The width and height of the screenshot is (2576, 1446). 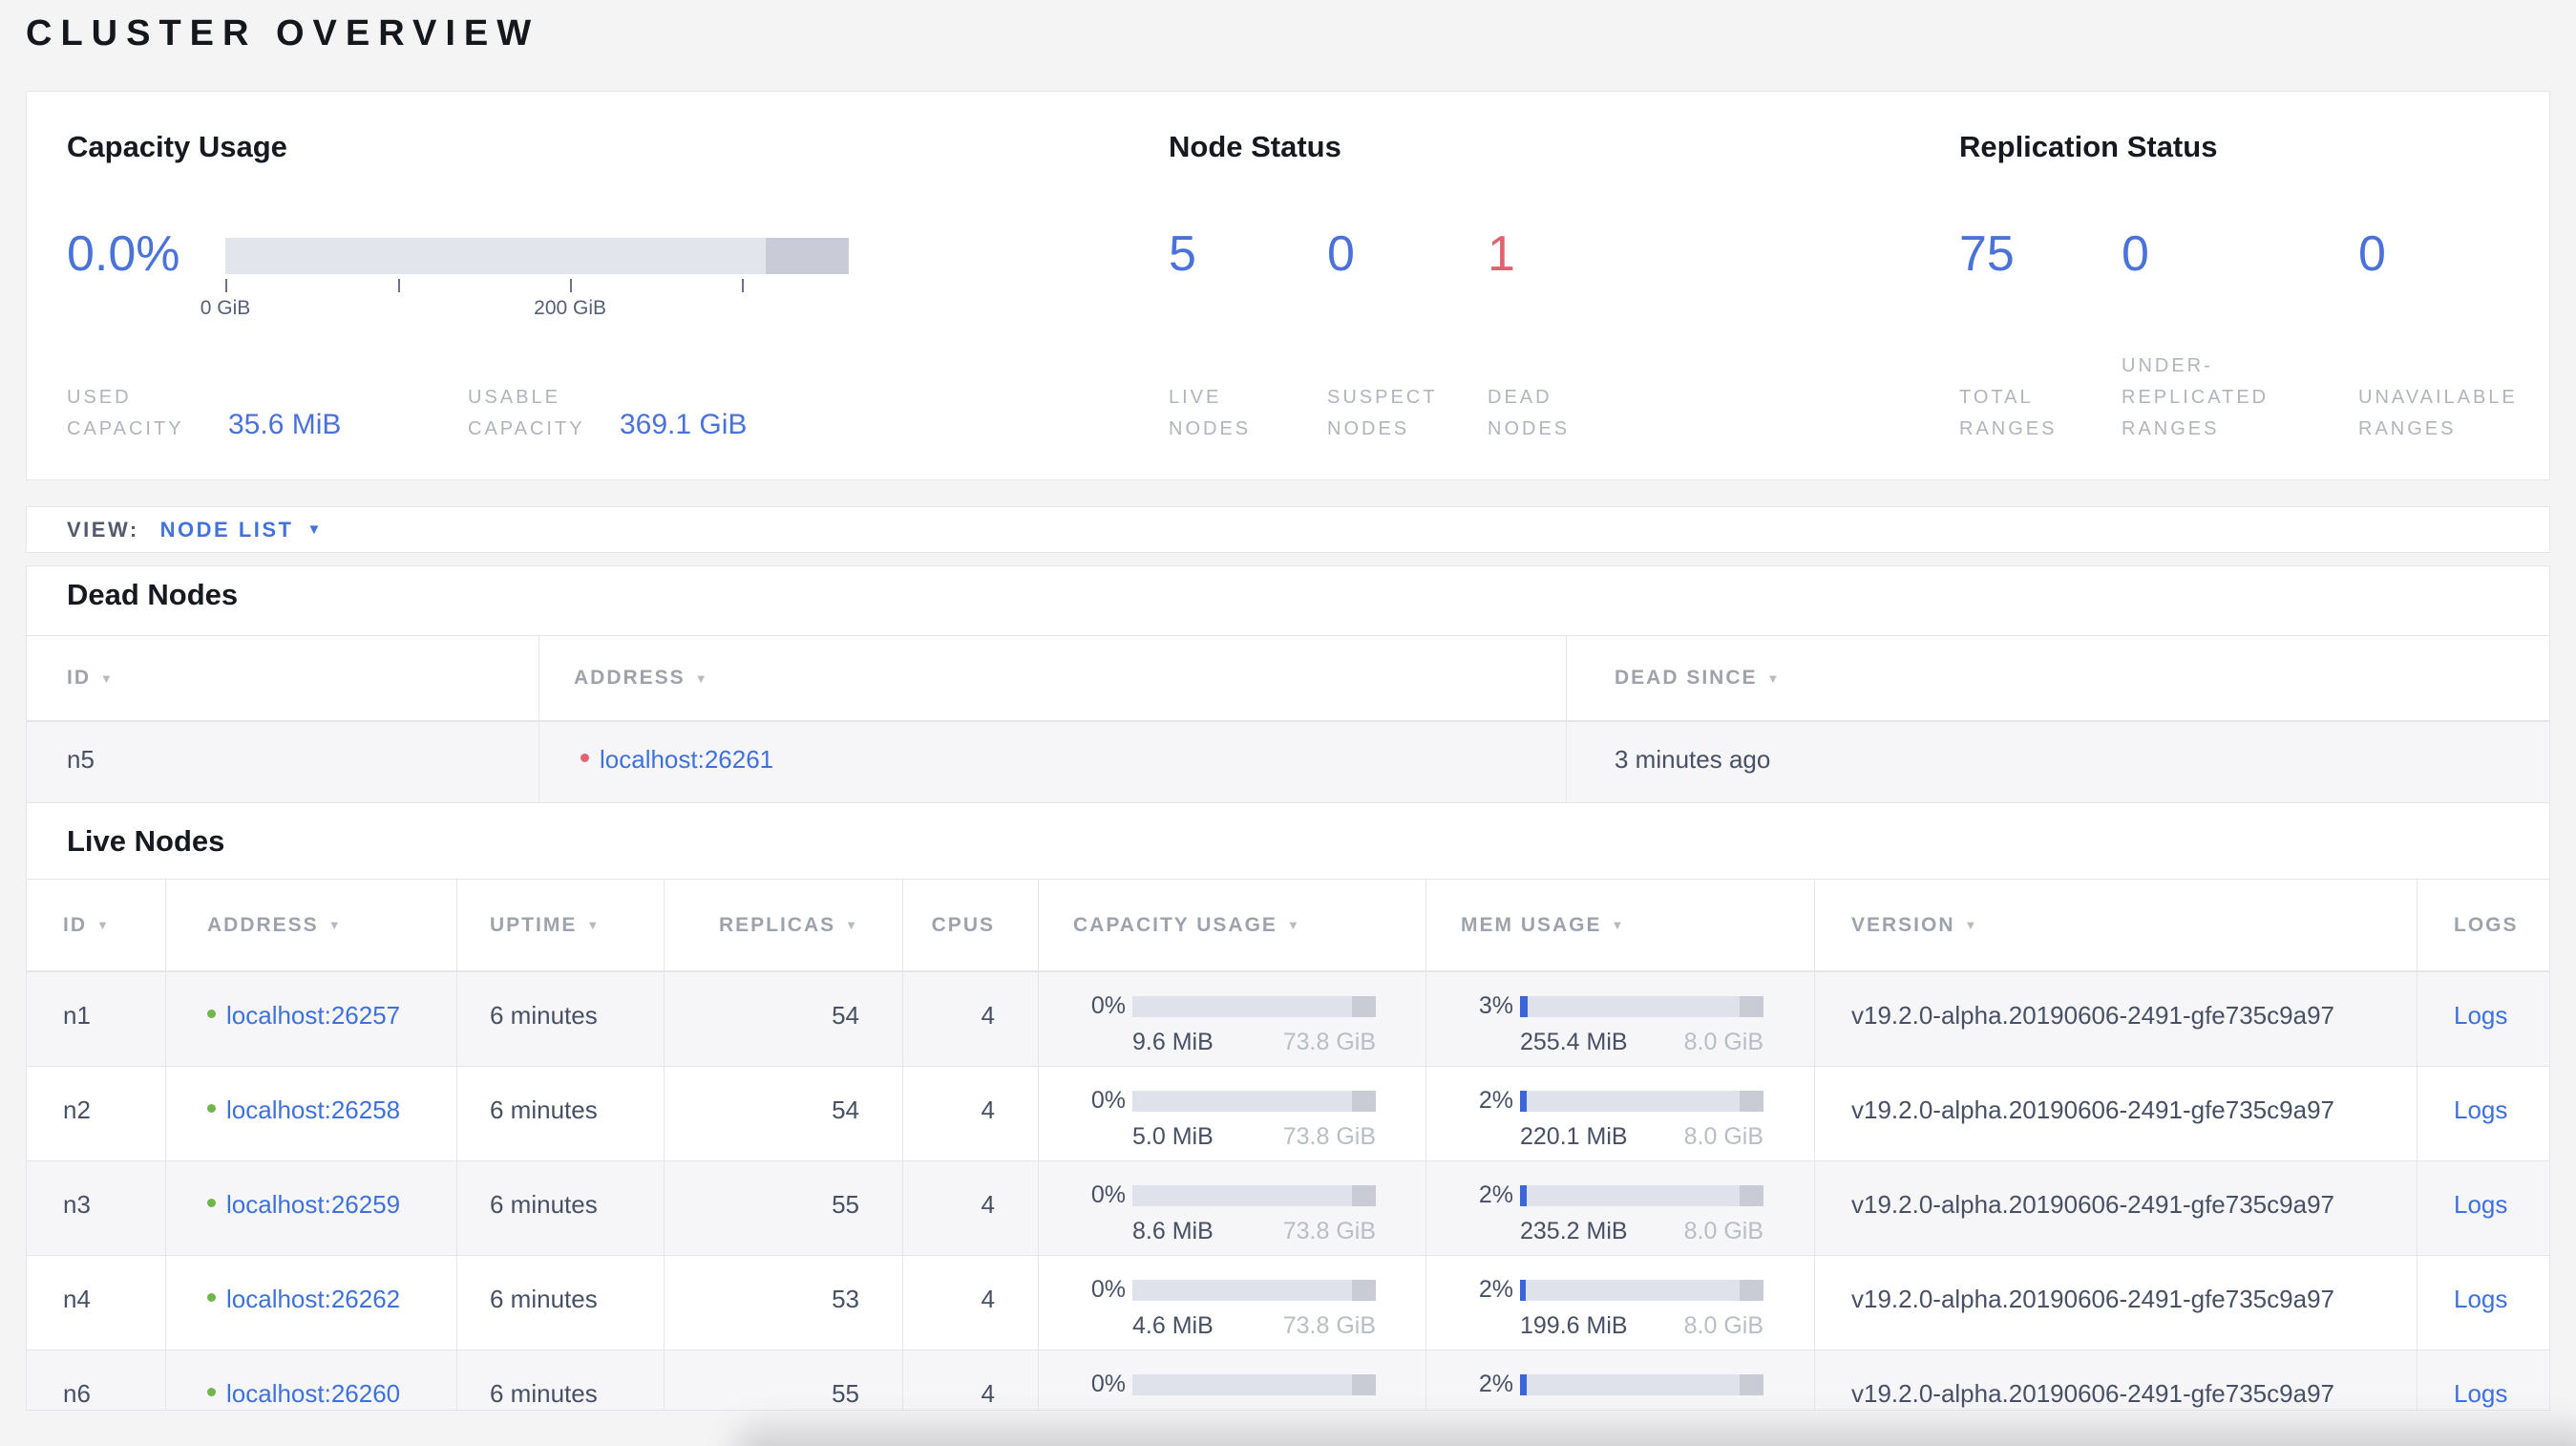 What do you see at coordinates (1620, 1208) in the screenshot?
I see `mem-usage-cell: 2% 235.2 MiB 8.0 GiB` at bounding box center [1620, 1208].